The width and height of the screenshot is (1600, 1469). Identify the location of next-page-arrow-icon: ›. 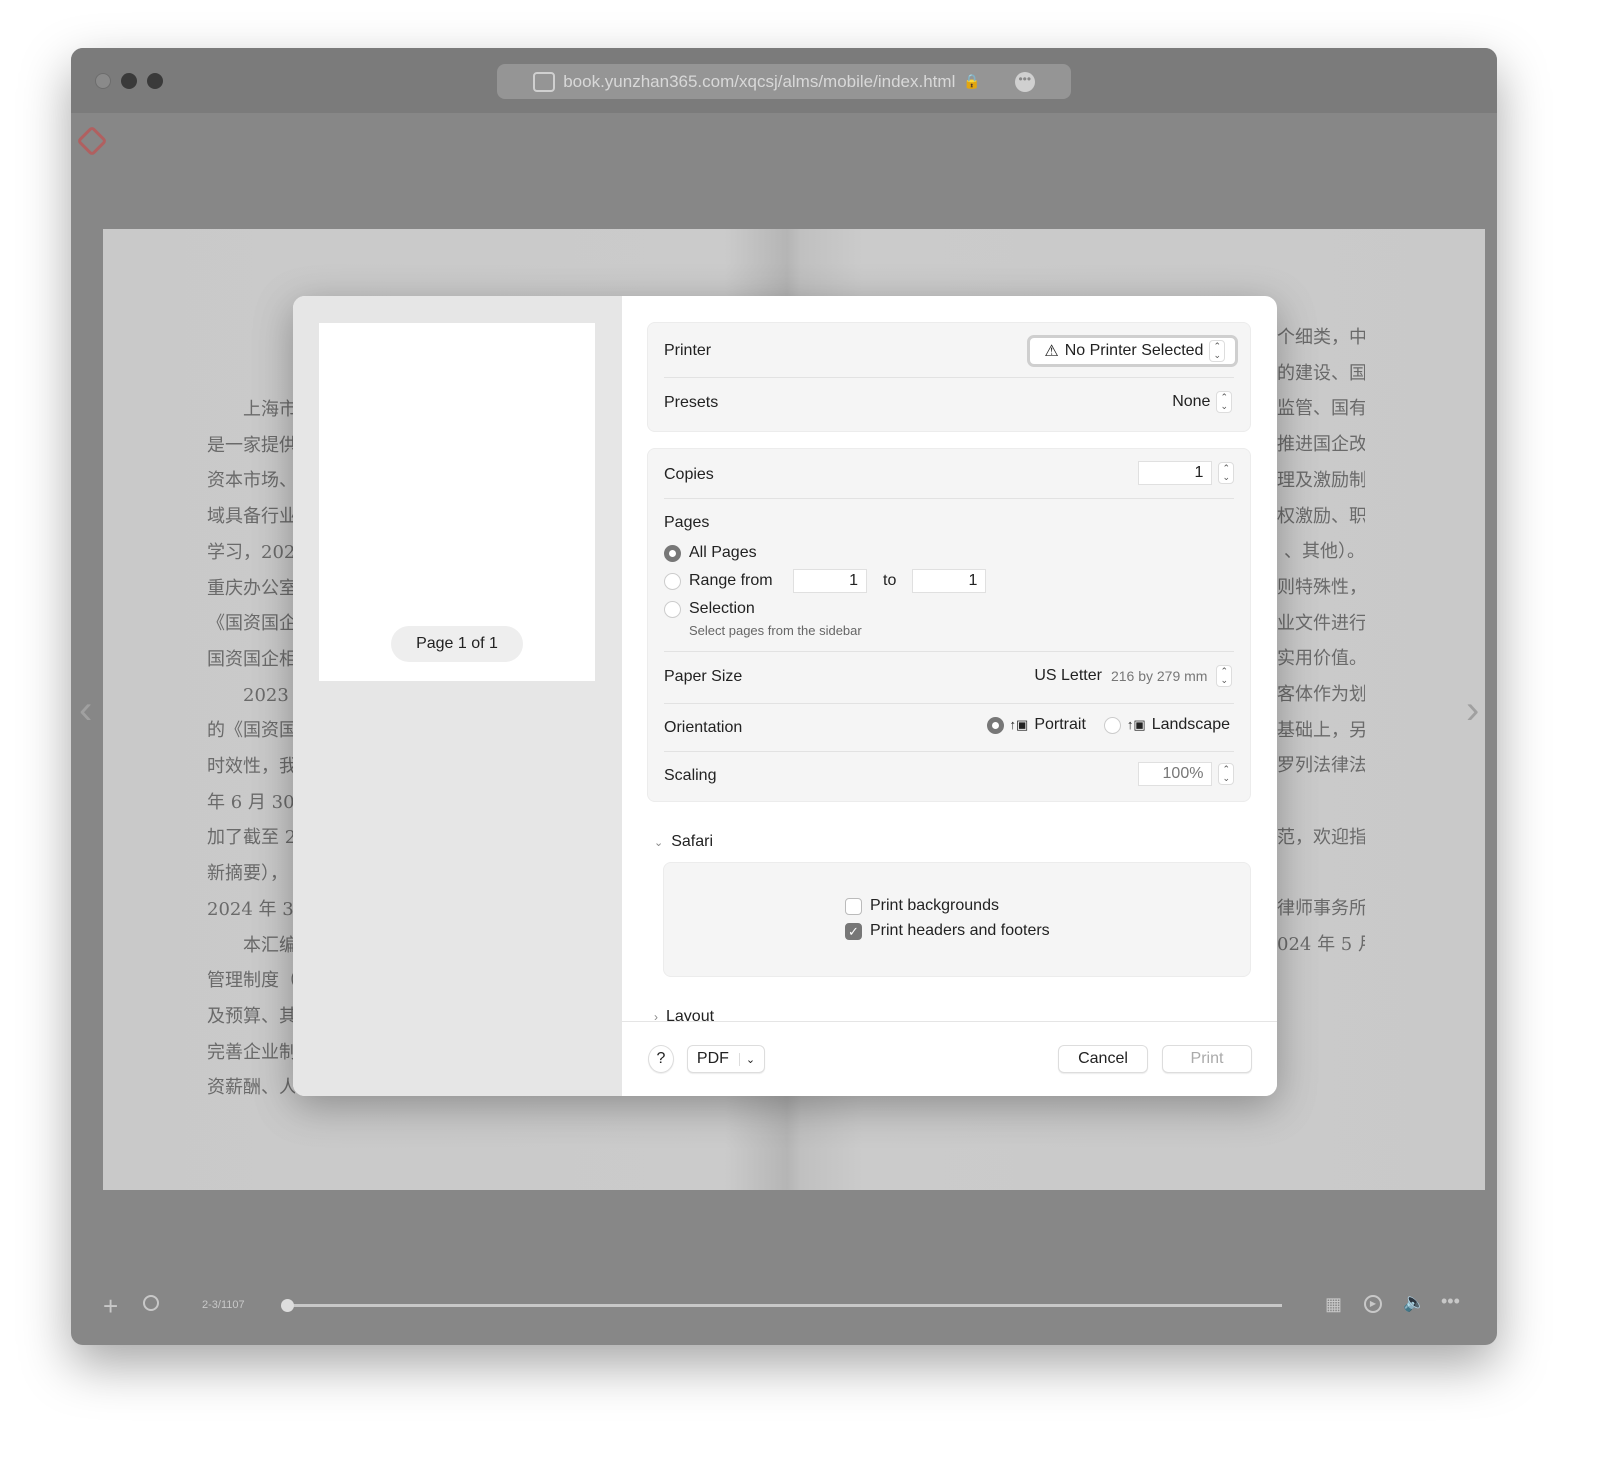
(1472, 710).